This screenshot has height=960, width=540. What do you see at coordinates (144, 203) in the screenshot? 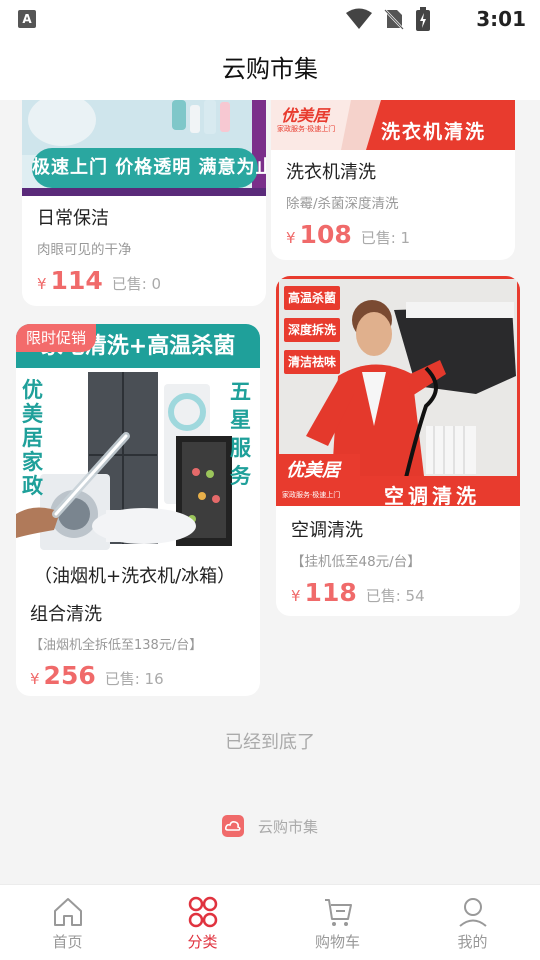
I see `product-card-daily-cleaning: 极速上门 价格透明 满意为止 日常保洁 肉眼可见的干净 ¥ 114 已售: 0` at bounding box center [144, 203].